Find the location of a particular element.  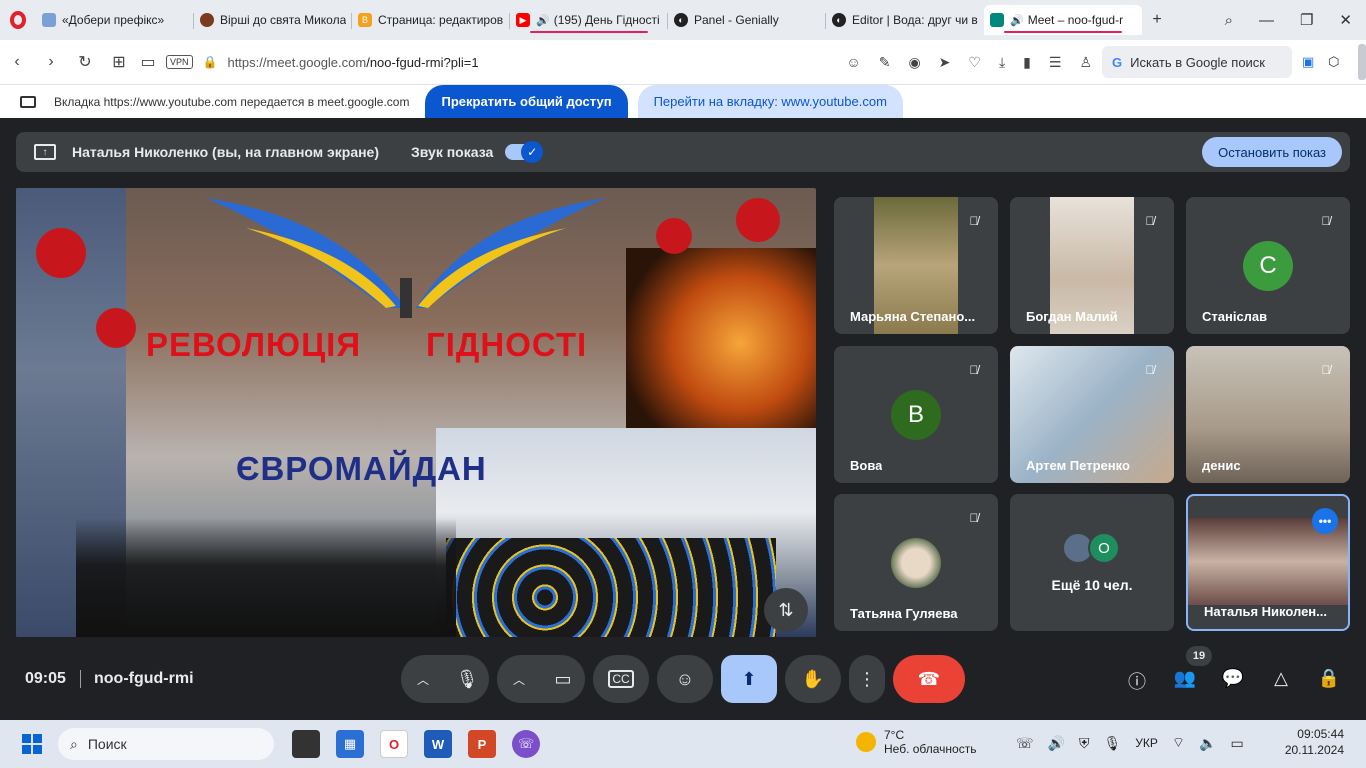

weather-widget: 7°C Неб. облачность is located at coordinates (916, 742).